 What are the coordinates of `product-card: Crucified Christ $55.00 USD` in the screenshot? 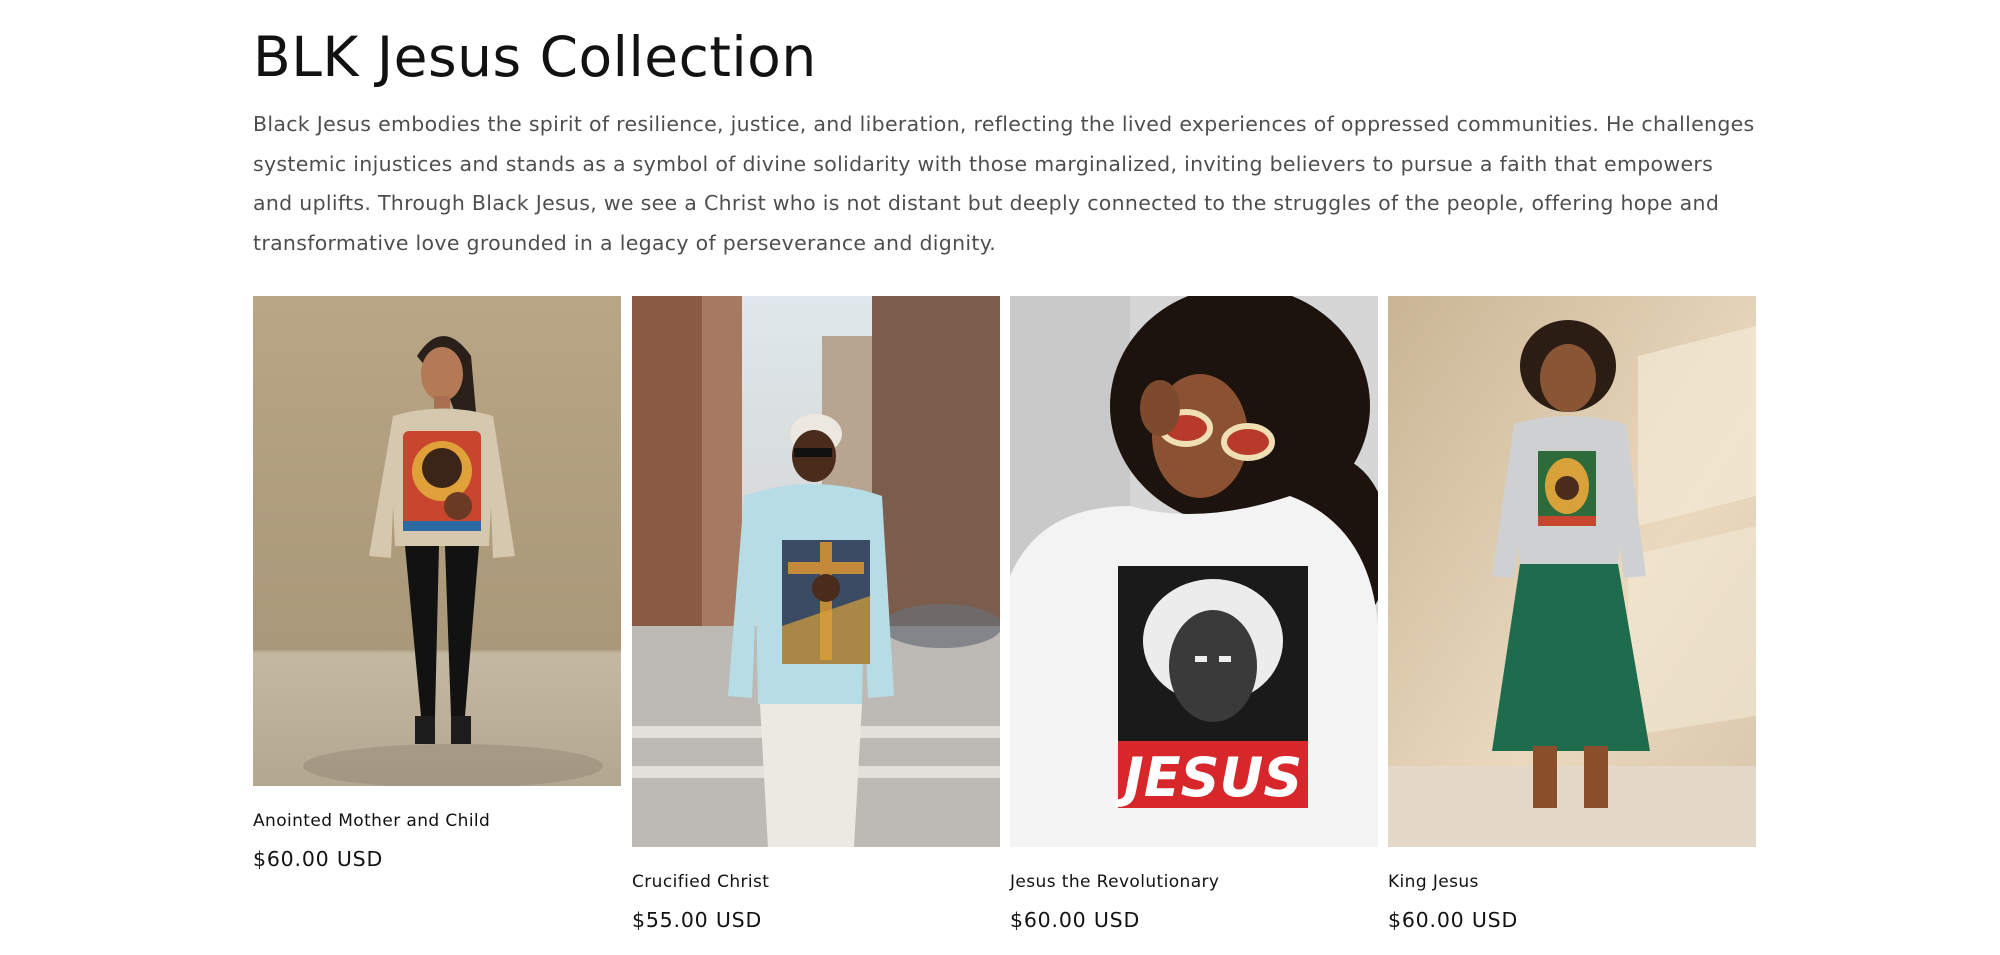 It's located at (816, 614).